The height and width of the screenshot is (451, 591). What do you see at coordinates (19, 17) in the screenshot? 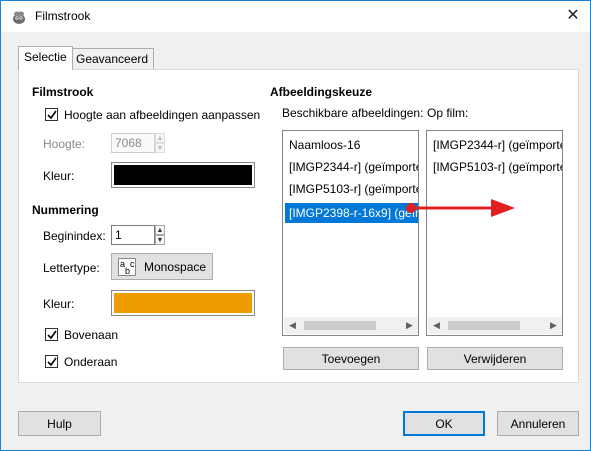
I see `gimp-icon` at bounding box center [19, 17].